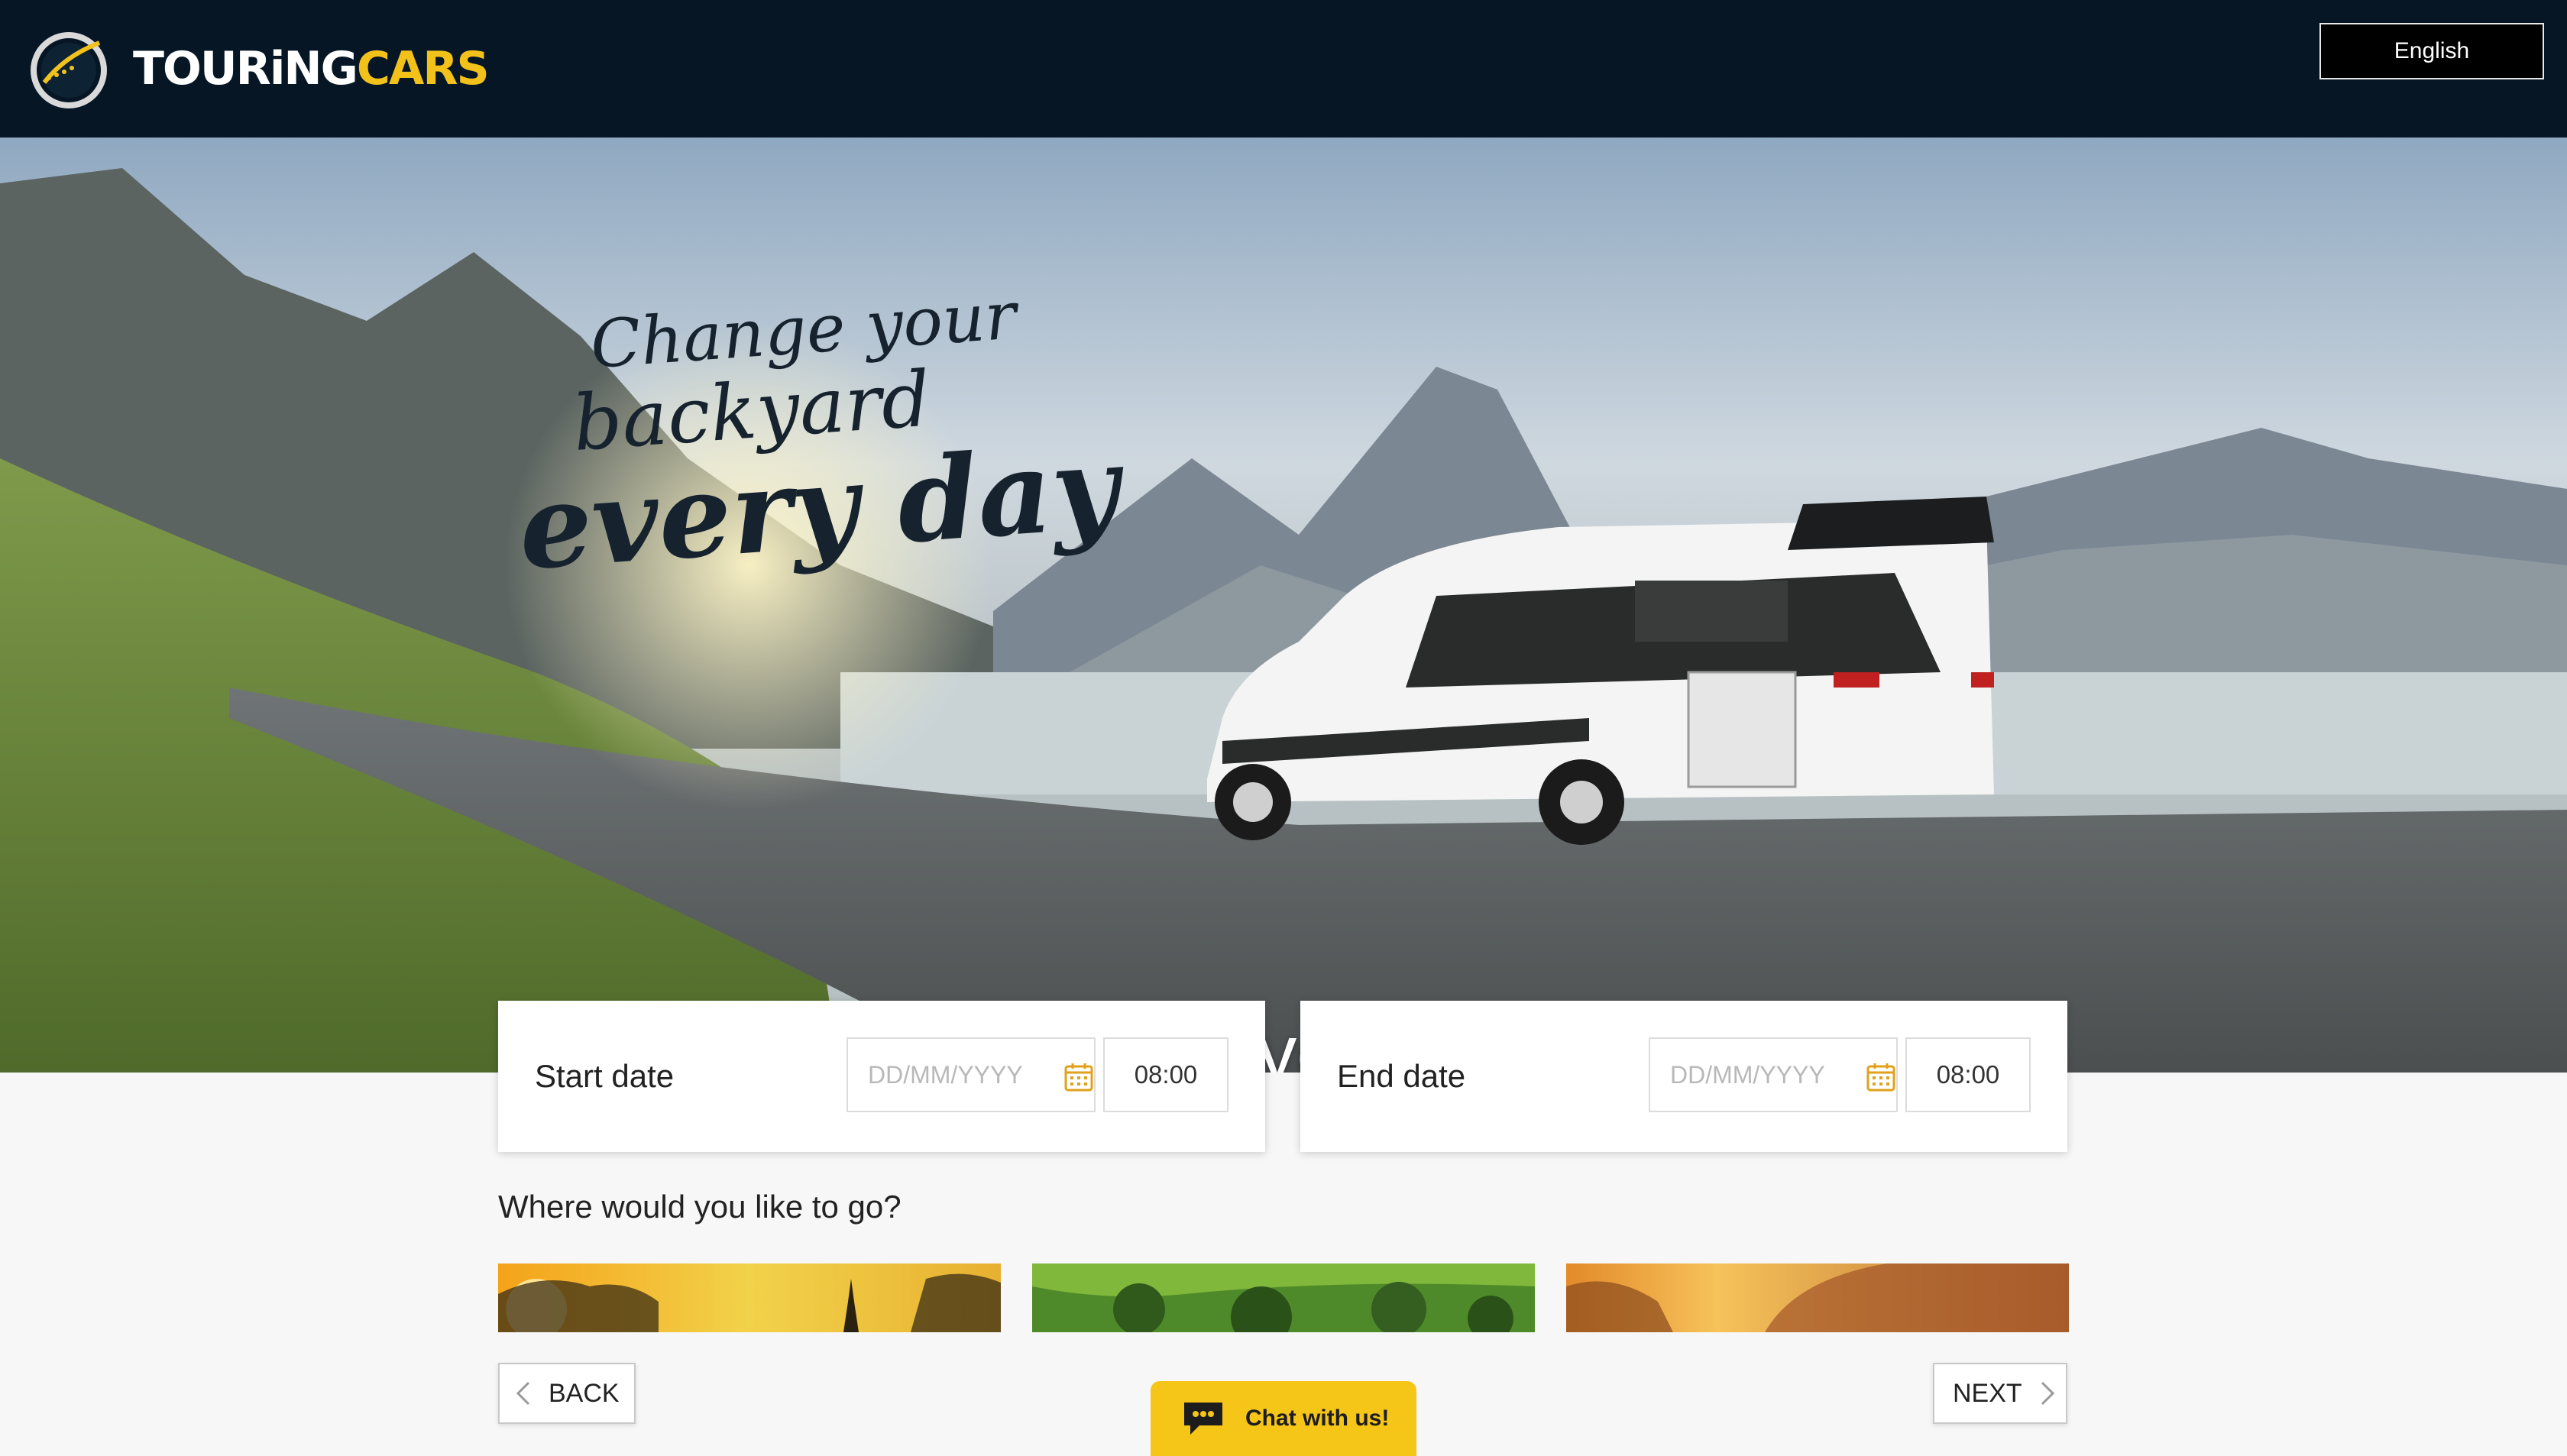  I want to click on chat-button: Chat with us!, so click(1283, 1418).